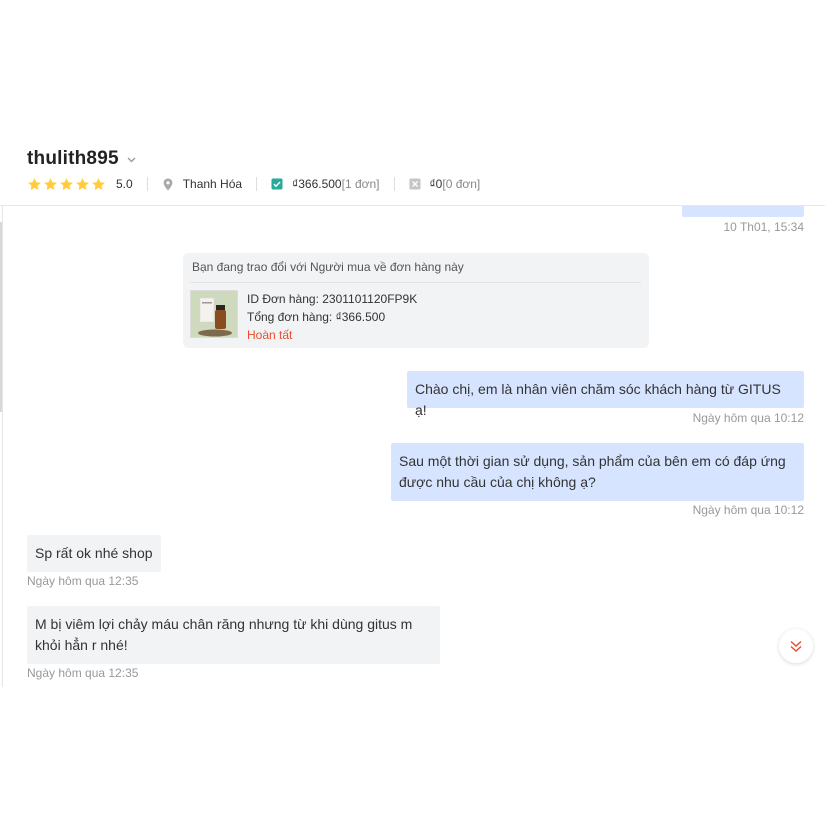  What do you see at coordinates (277, 184) in the screenshot?
I see `check-square-icon` at bounding box center [277, 184].